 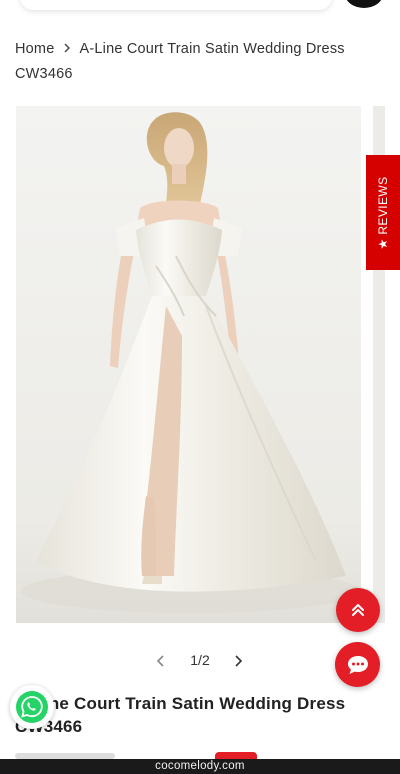 I want to click on breadcrumb-home-link: Home, so click(x=34, y=49).